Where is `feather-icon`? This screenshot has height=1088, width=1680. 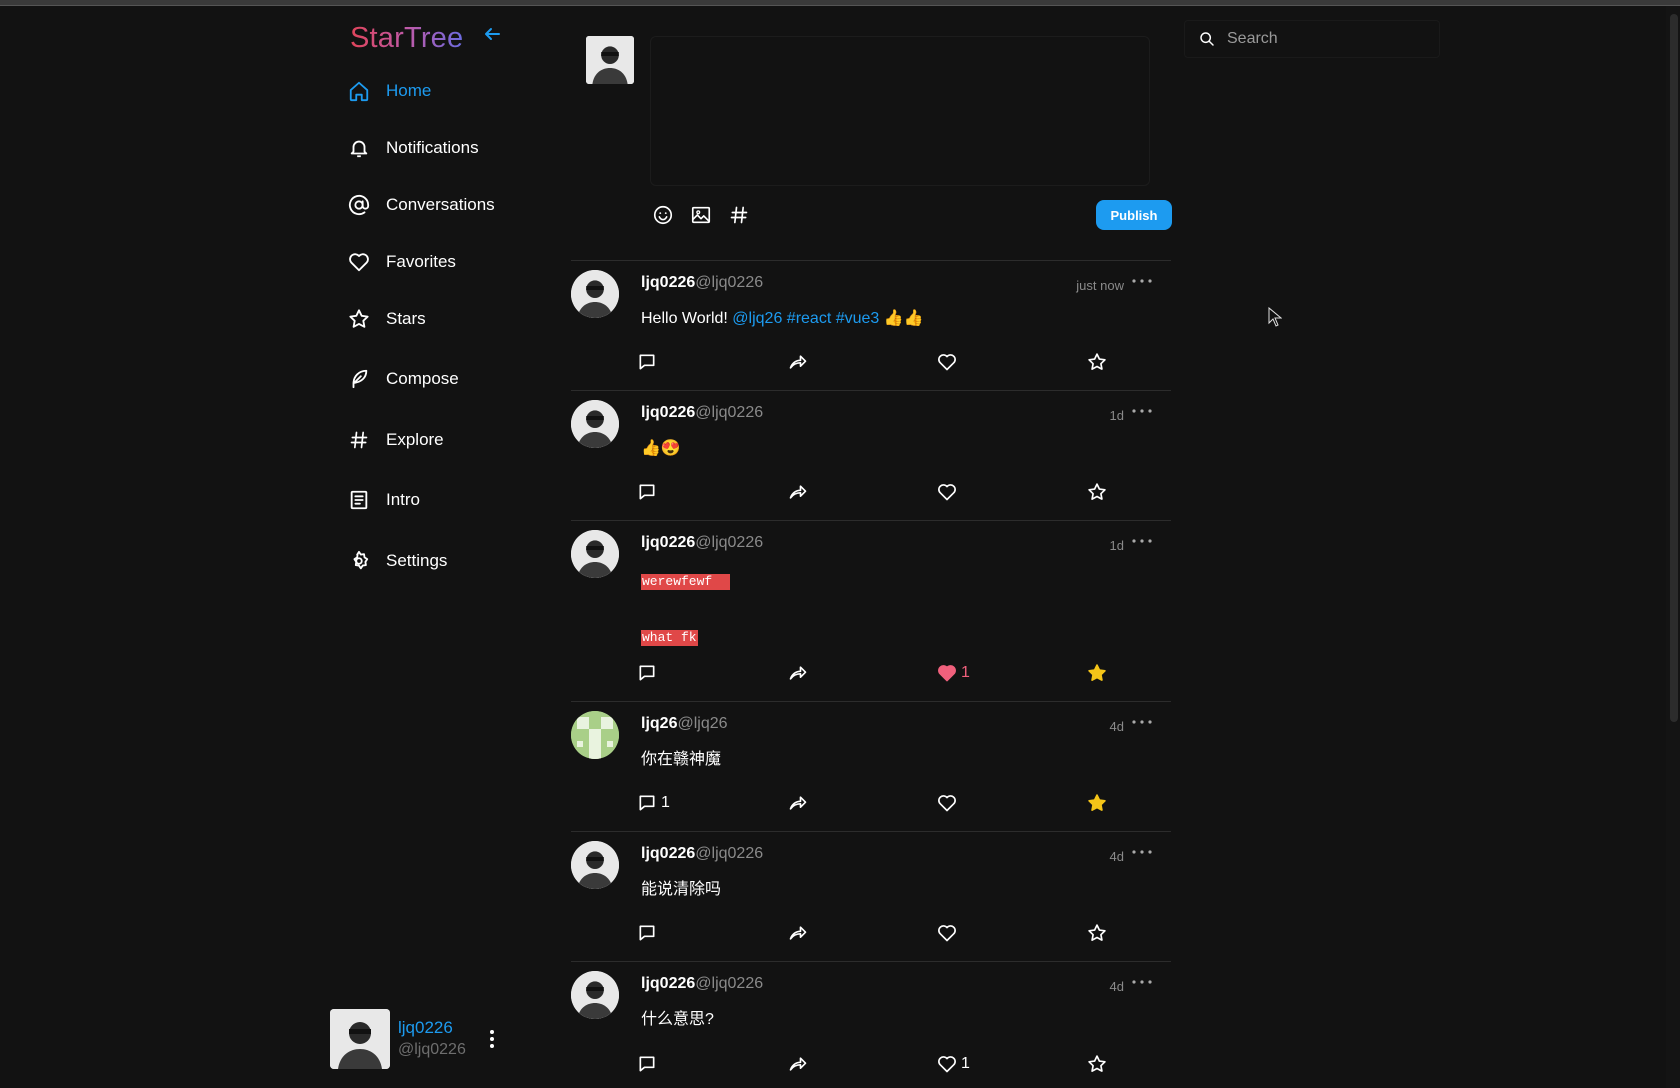
feather-icon is located at coordinates (359, 379).